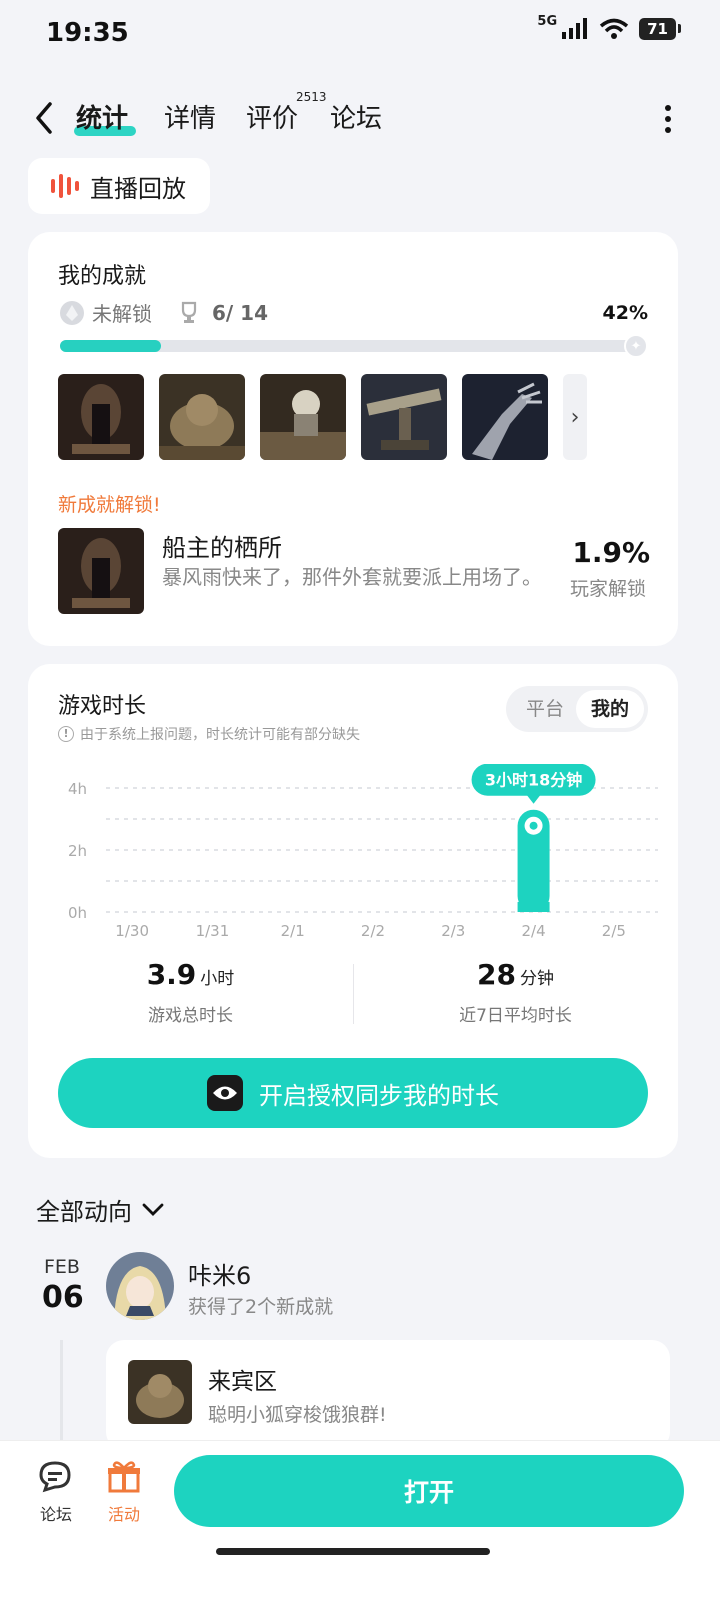  Describe the element at coordinates (55, 1477) in the screenshot. I see `forum-icon` at that location.